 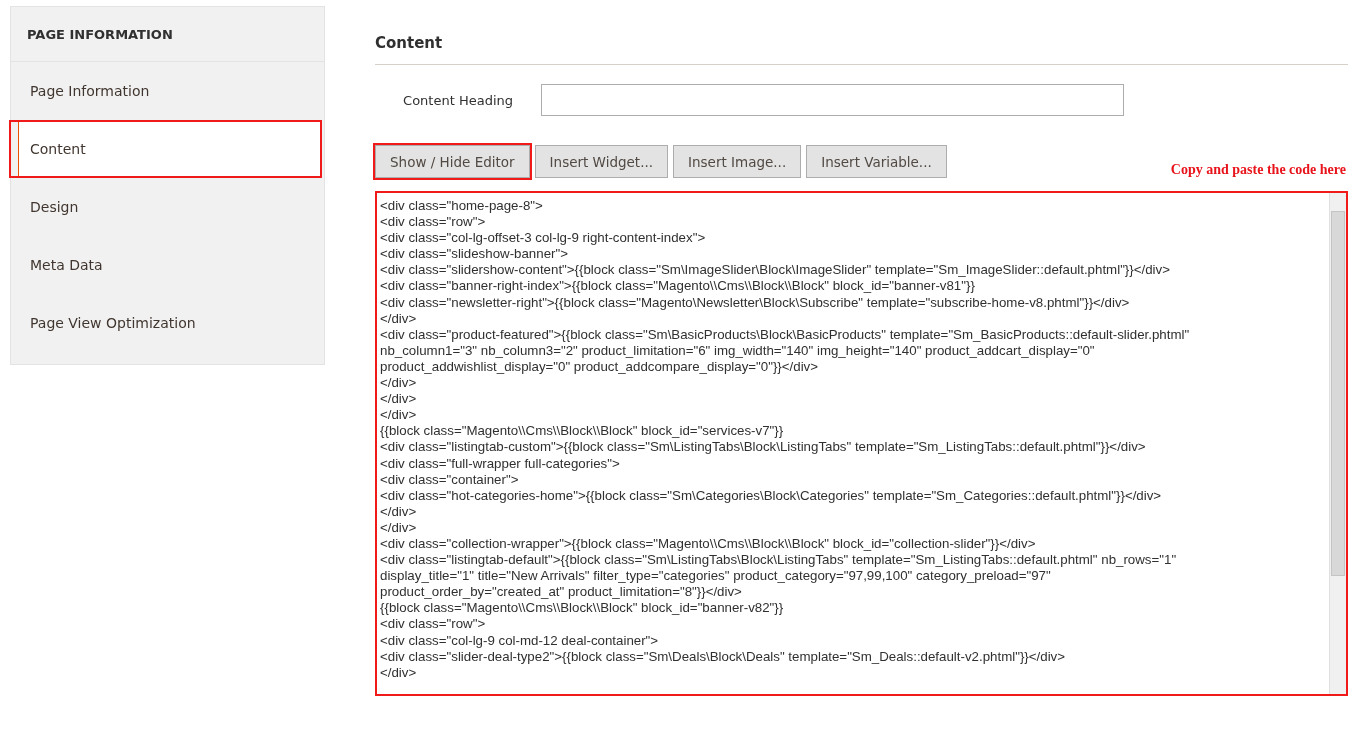 What do you see at coordinates (861, 49) in the screenshot?
I see `section-title: Content` at bounding box center [861, 49].